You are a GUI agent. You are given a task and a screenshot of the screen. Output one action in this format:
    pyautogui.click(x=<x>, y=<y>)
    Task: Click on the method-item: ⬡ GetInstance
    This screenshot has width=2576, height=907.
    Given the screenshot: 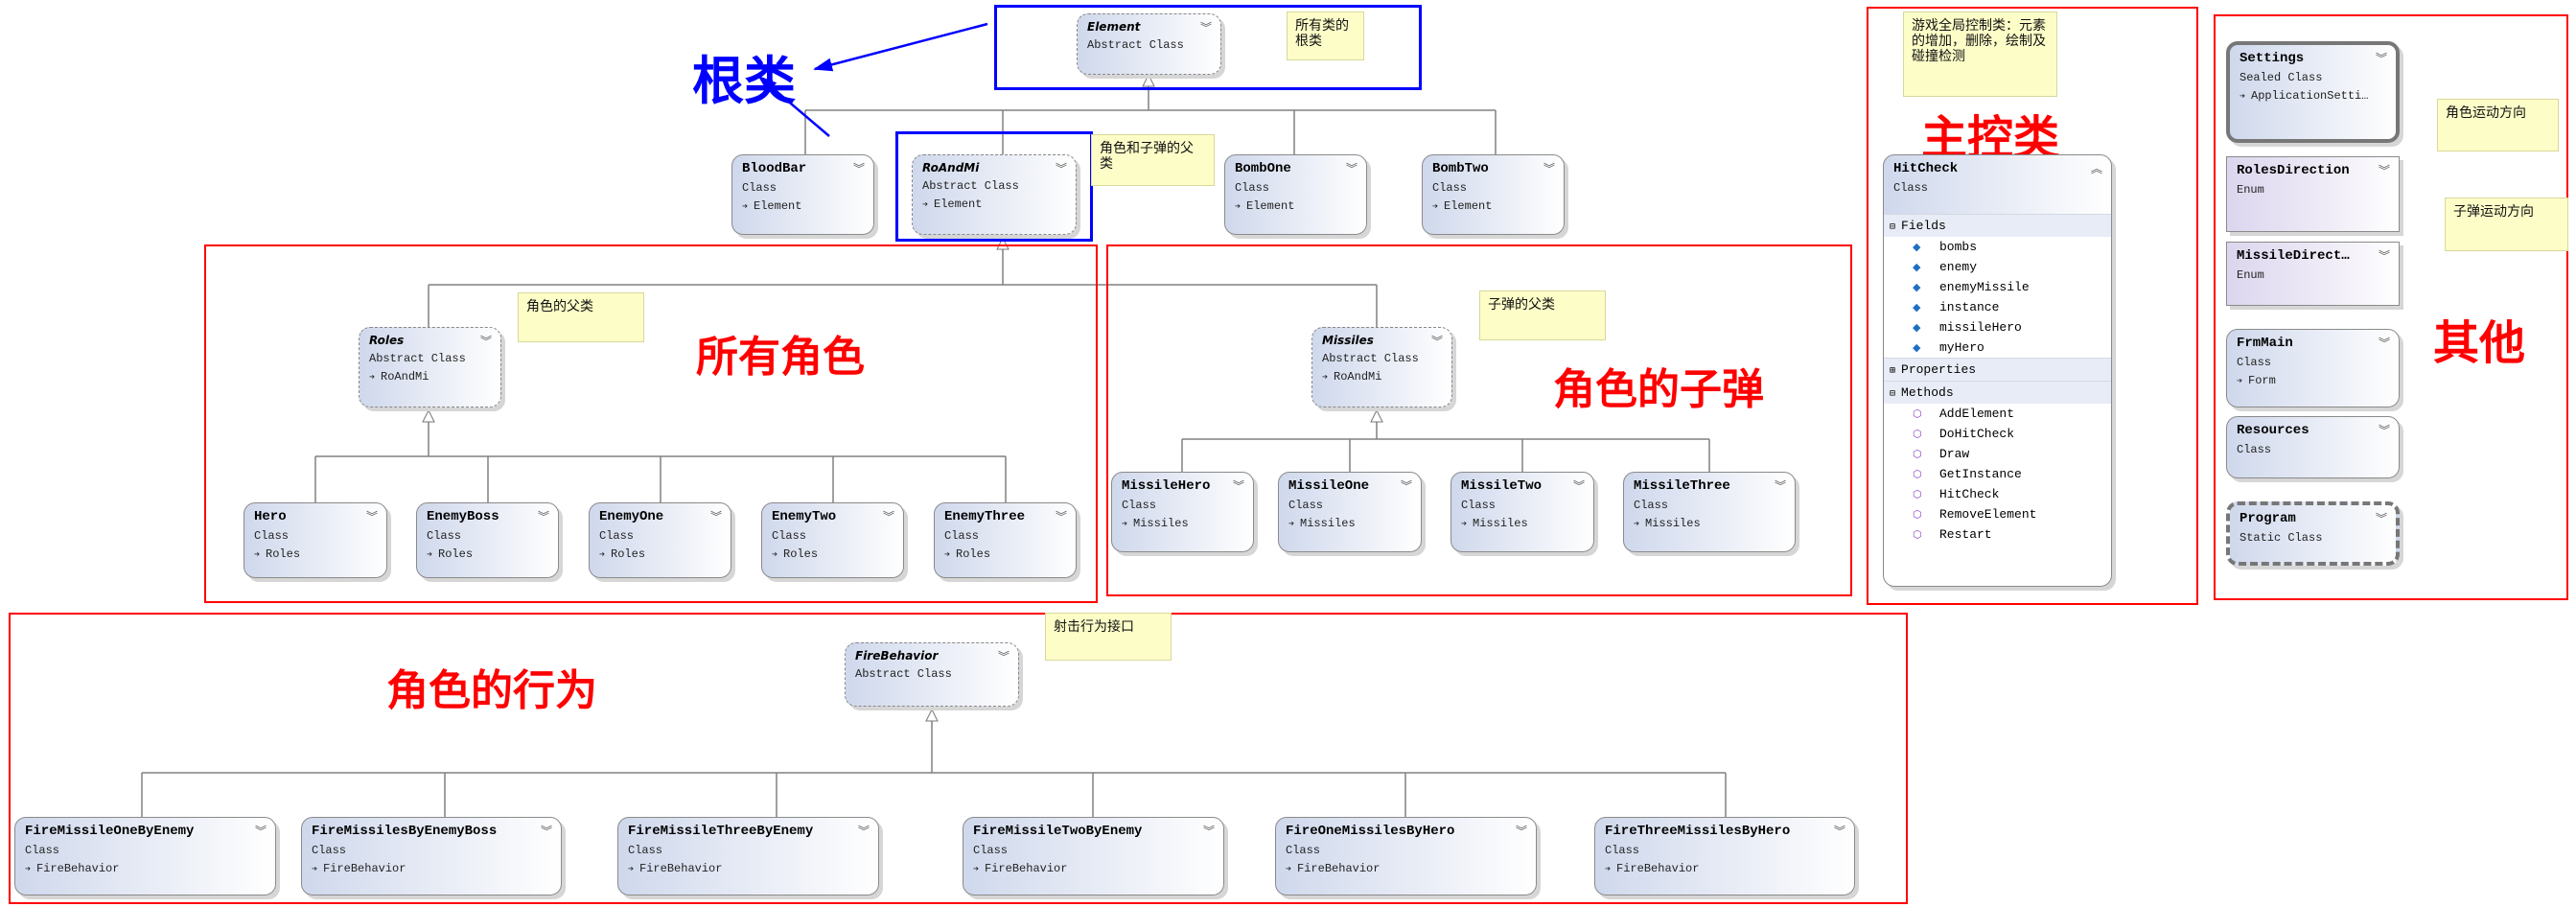 What is the action you would take?
    pyautogui.click(x=1997, y=474)
    